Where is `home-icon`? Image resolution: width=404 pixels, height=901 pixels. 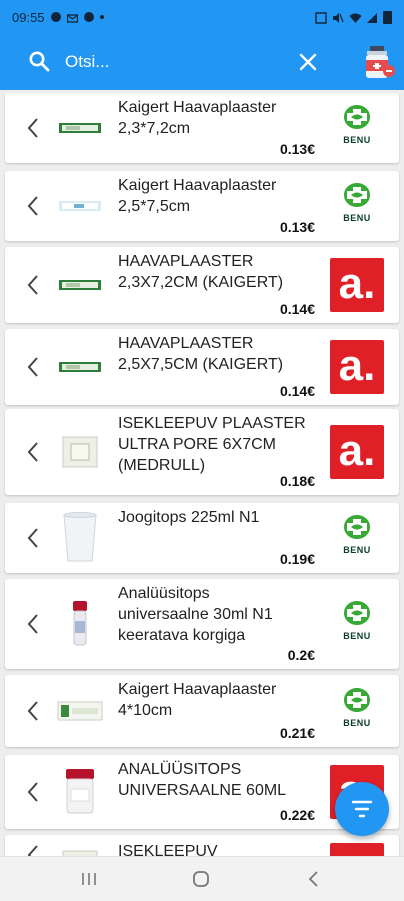 home-icon is located at coordinates (201, 879).